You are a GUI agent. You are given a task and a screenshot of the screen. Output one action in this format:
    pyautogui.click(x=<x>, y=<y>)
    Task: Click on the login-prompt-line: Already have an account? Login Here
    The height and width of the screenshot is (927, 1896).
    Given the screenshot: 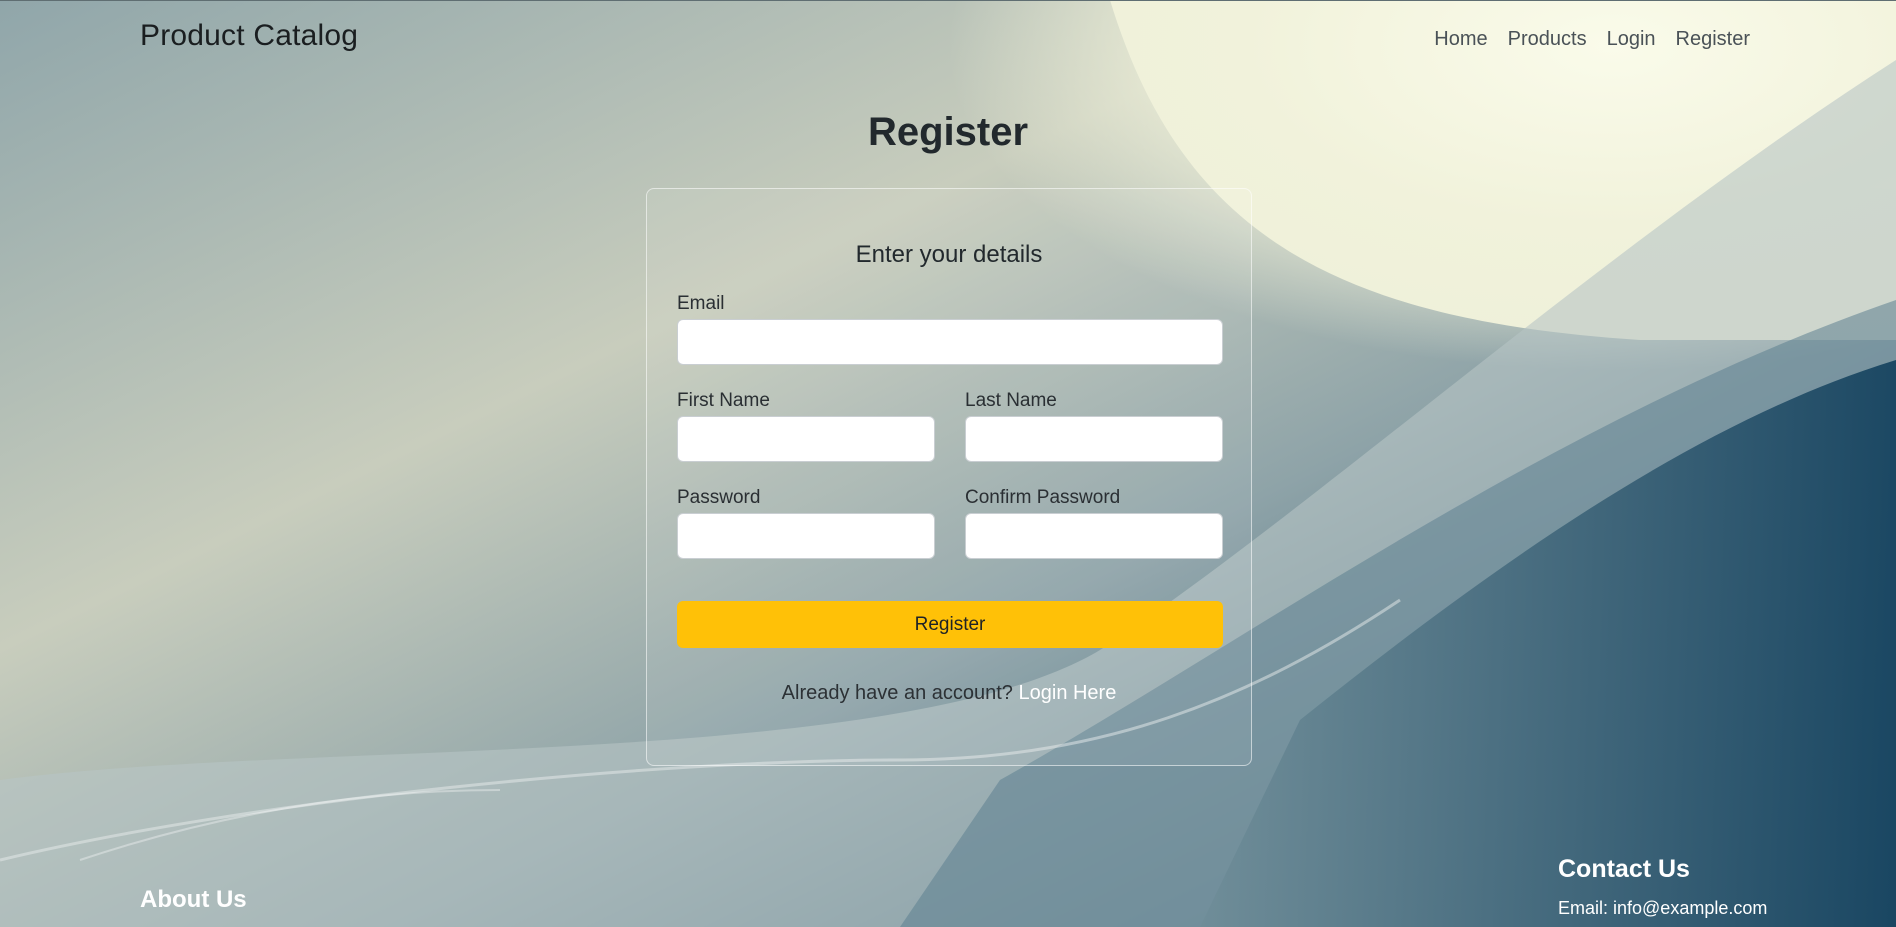 What is the action you would take?
    pyautogui.click(x=949, y=693)
    